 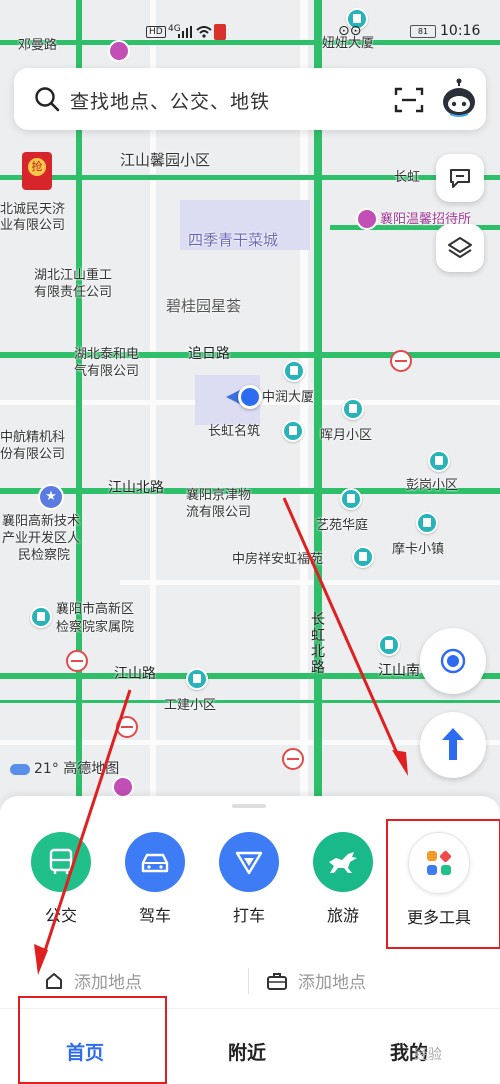 I want to click on watermark: 经验, so click(x=428, y=1055).